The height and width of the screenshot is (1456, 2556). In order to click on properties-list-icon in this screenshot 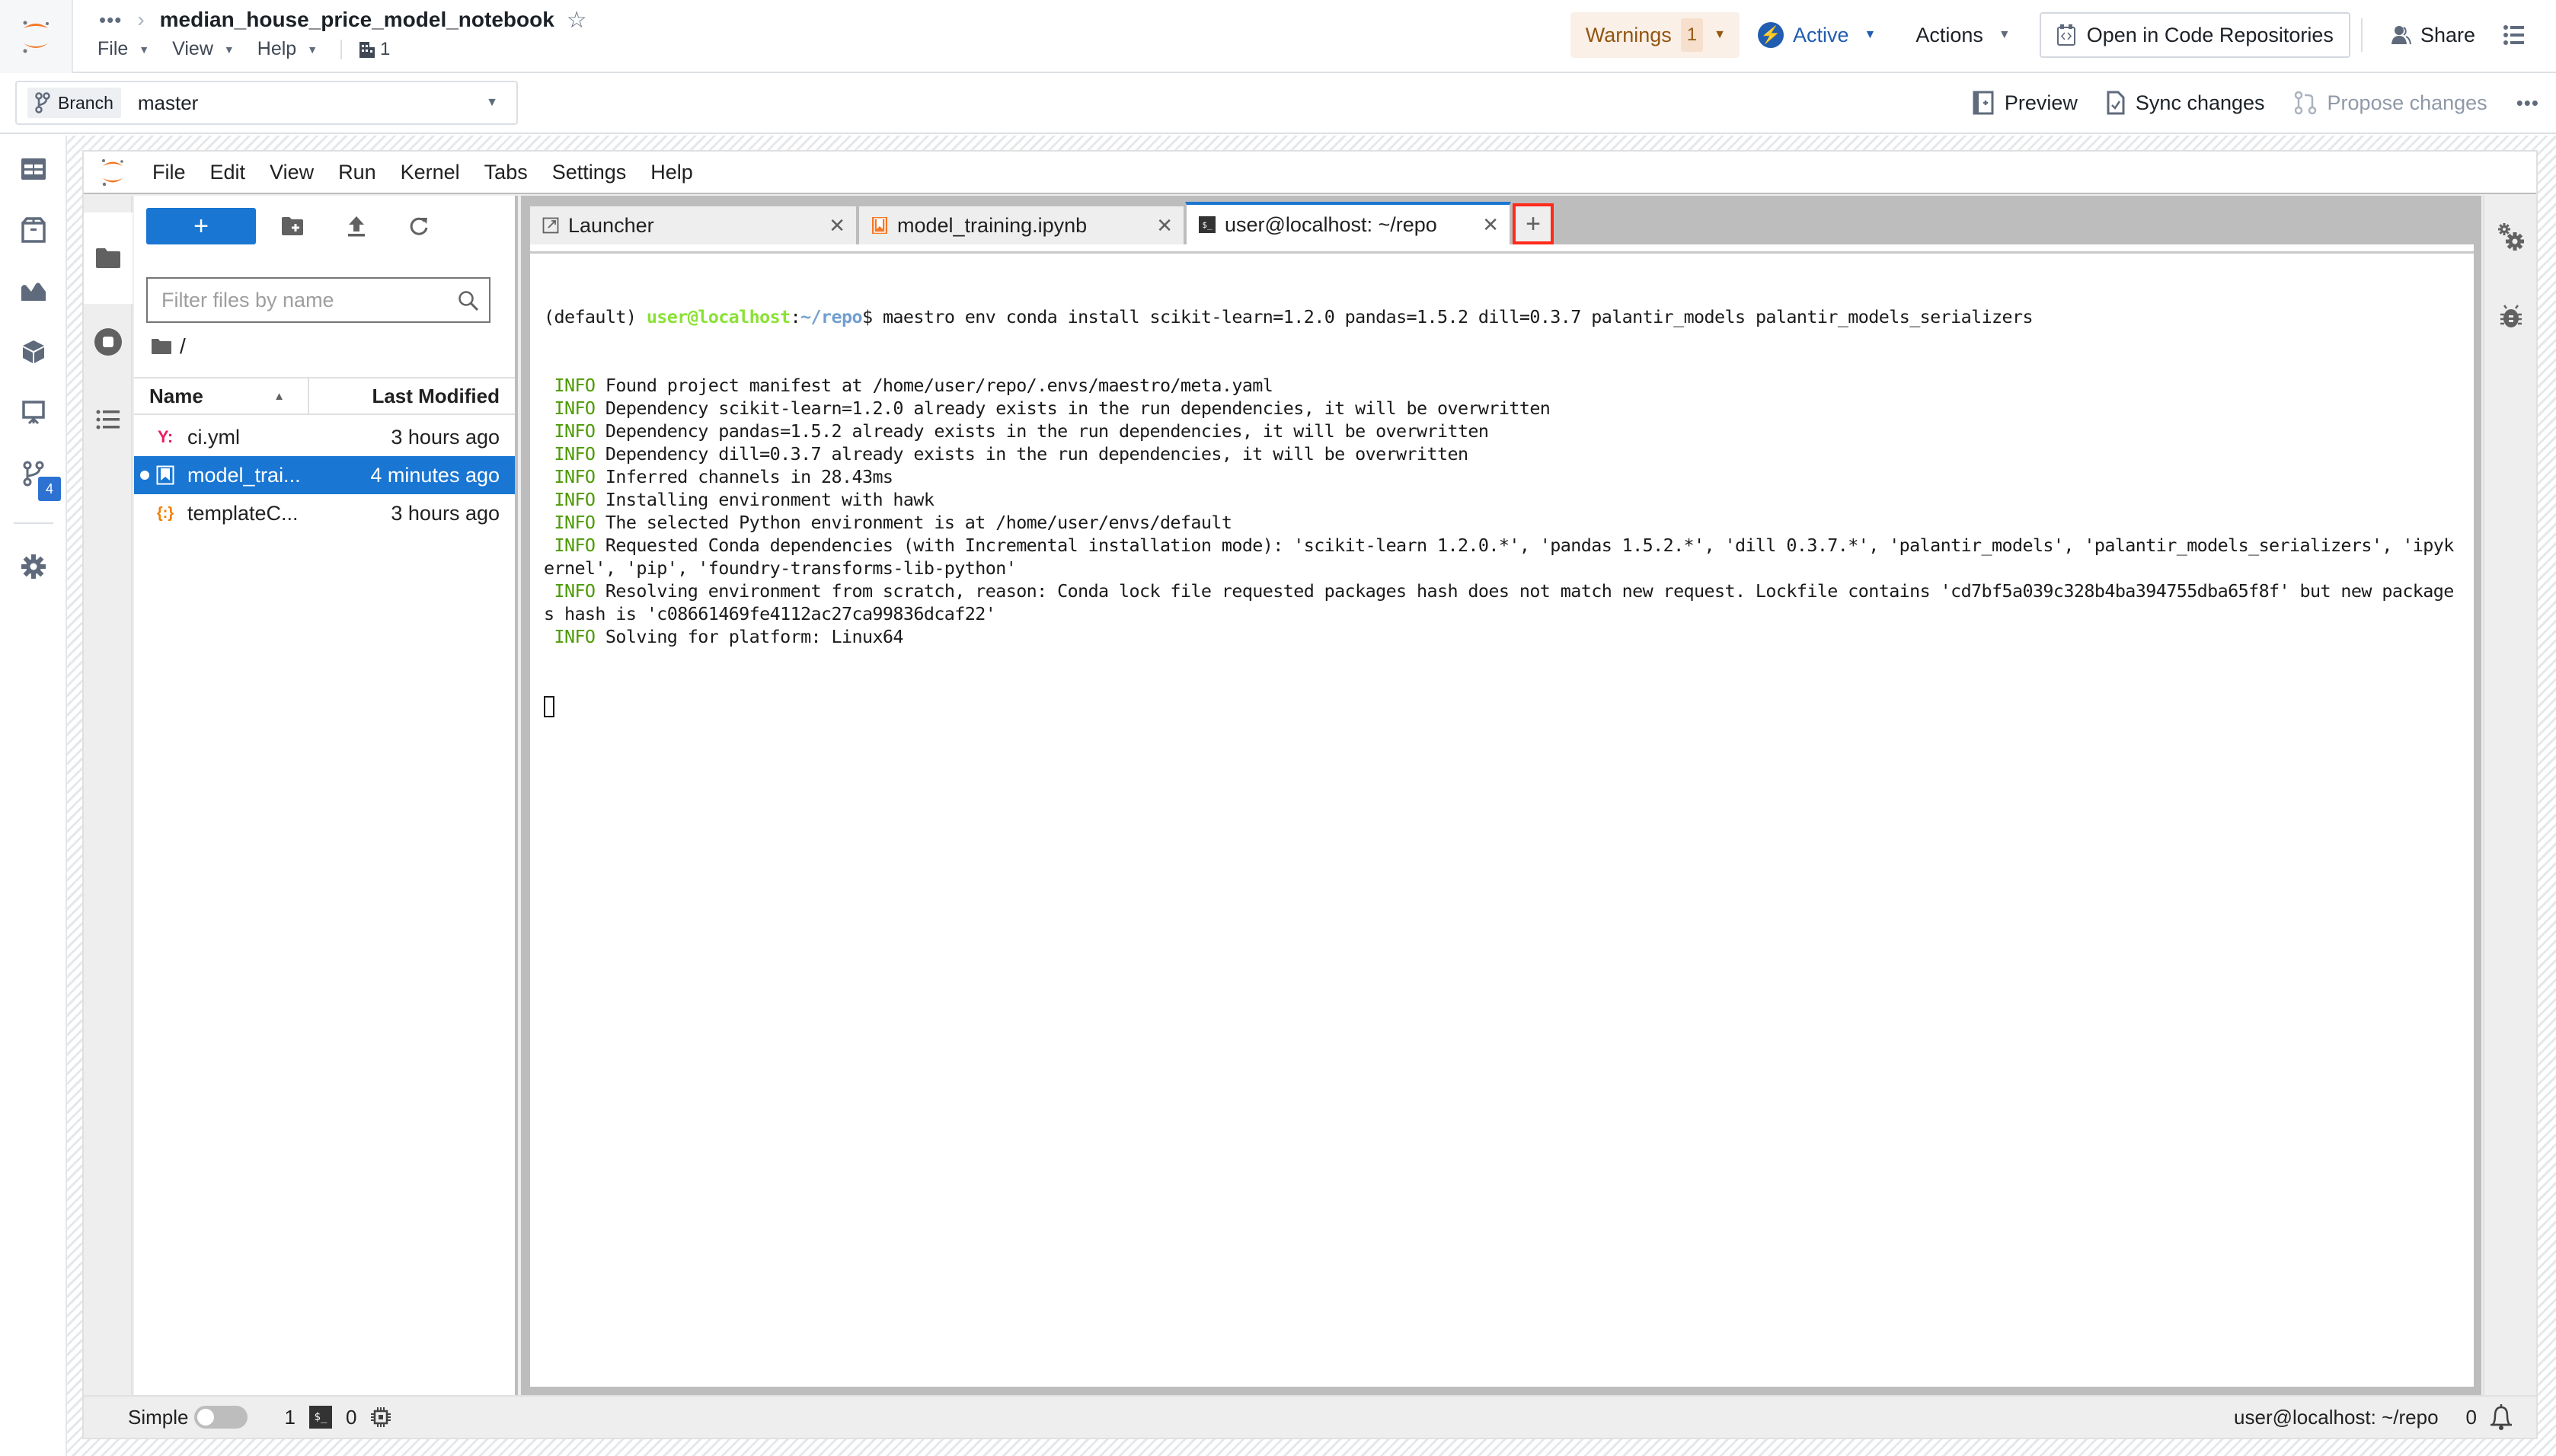, I will do `click(2513, 35)`.